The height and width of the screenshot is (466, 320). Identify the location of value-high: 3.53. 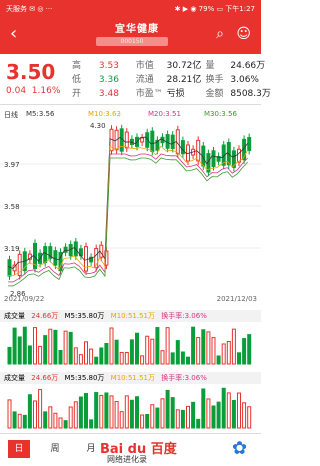
(108, 66).